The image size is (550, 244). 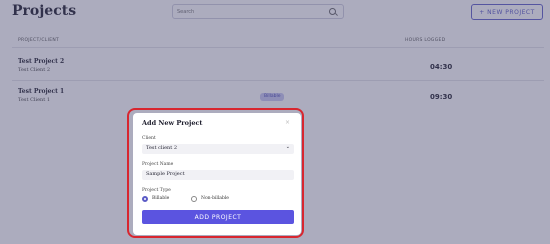 I want to click on close-icon: ×, so click(x=287, y=122).